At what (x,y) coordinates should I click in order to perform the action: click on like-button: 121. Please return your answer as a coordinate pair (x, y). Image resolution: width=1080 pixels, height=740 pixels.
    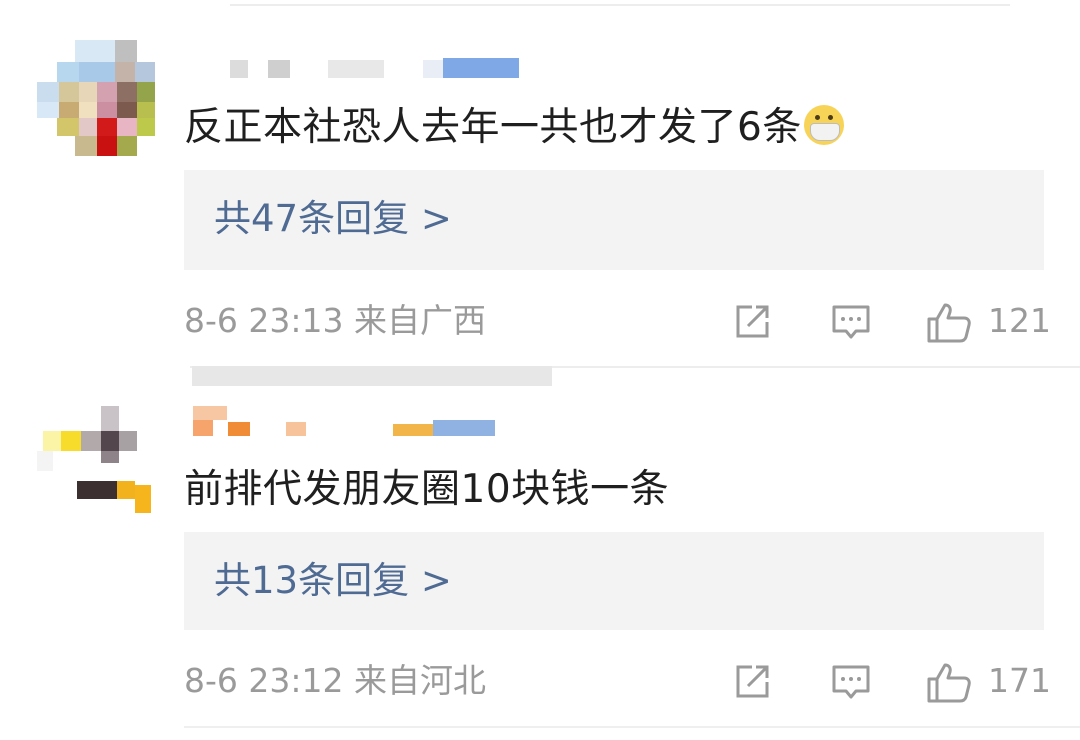
    Looking at the image, I should click on (988, 321).